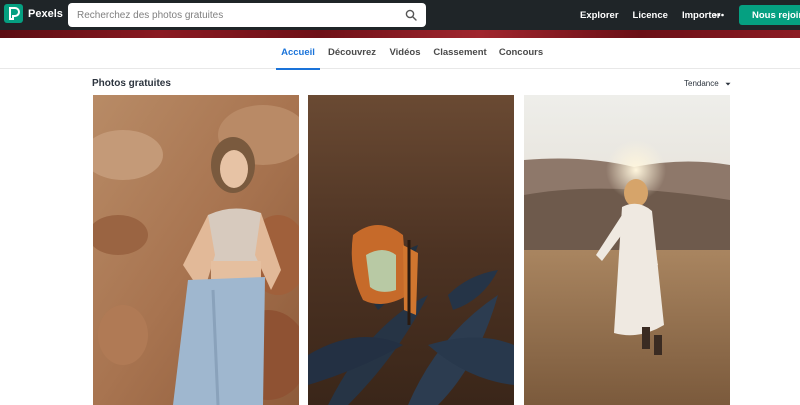 This screenshot has height=405, width=800. Describe the element at coordinates (405, 53) in the screenshot. I see `tab-videos: Vidéos` at that location.